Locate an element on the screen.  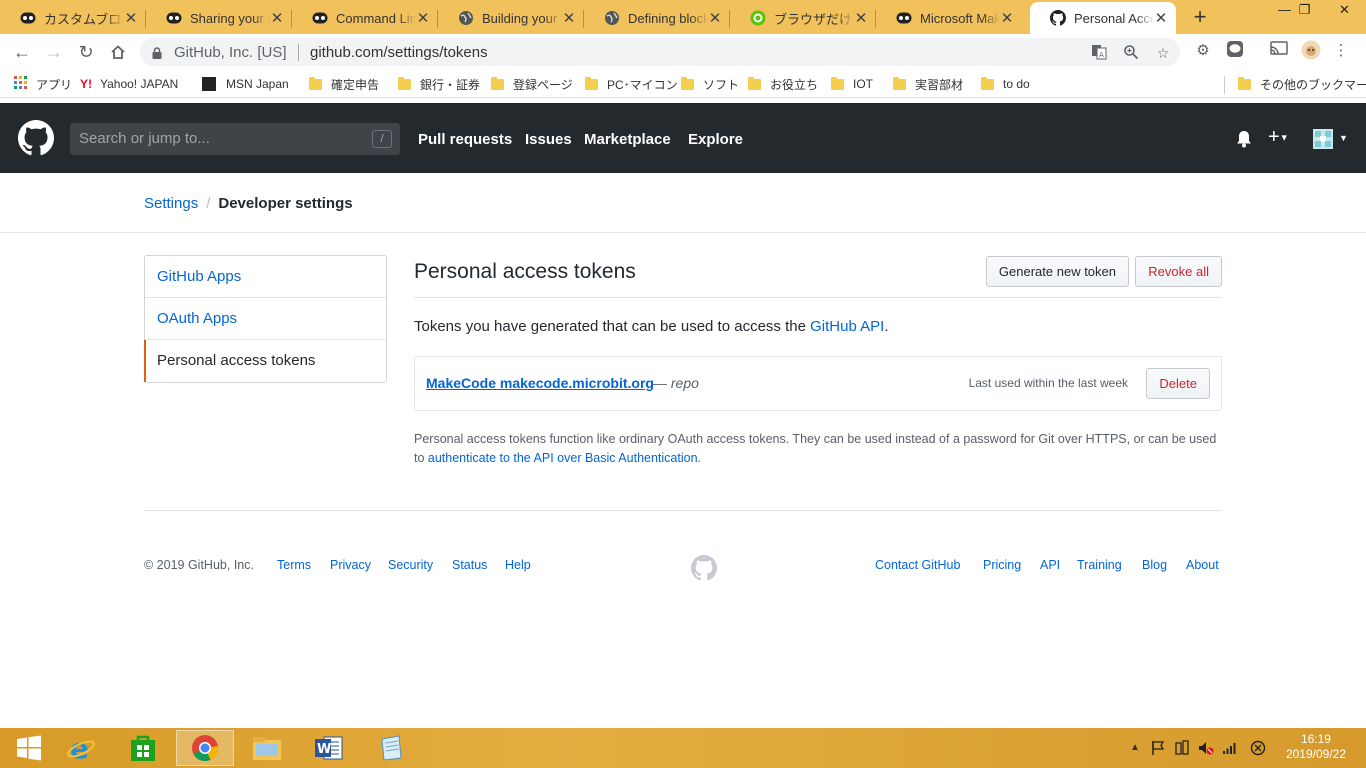
extension-icon: ⚙ is located at coordinates (1203, 51).